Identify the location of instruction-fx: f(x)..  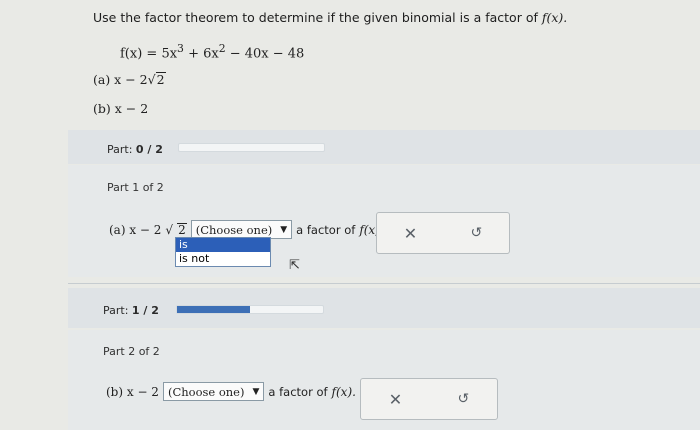
(554, 17).